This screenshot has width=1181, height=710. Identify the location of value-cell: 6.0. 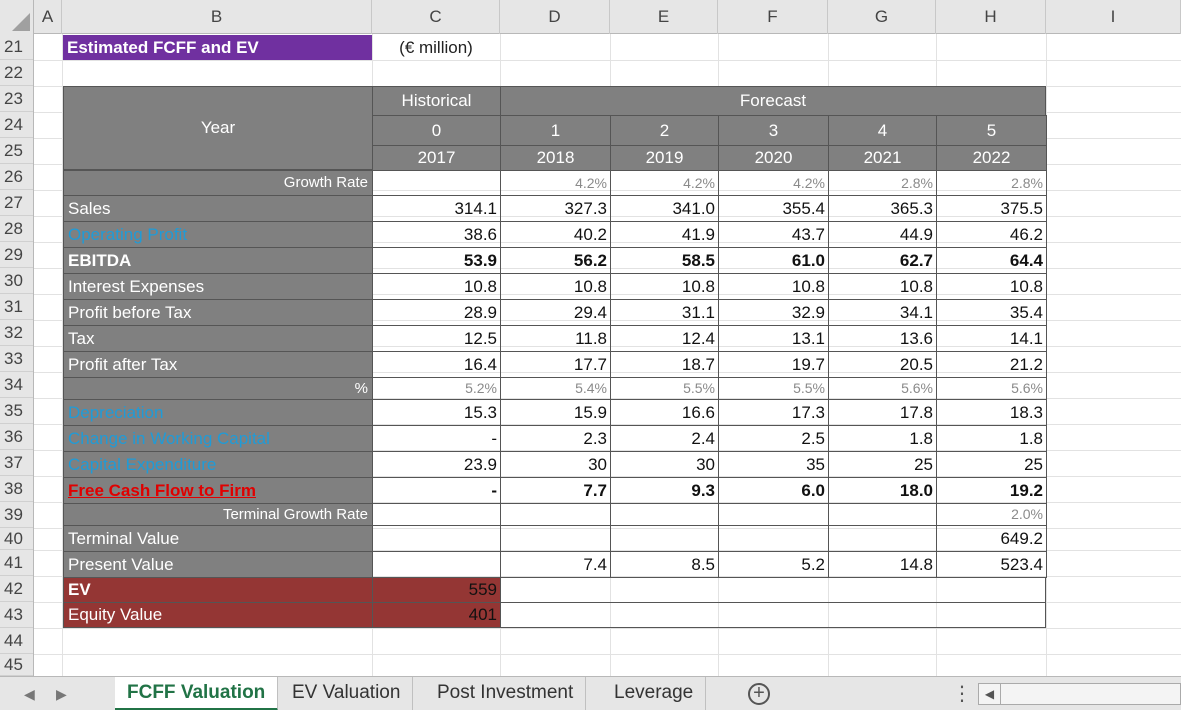
(773, 490).